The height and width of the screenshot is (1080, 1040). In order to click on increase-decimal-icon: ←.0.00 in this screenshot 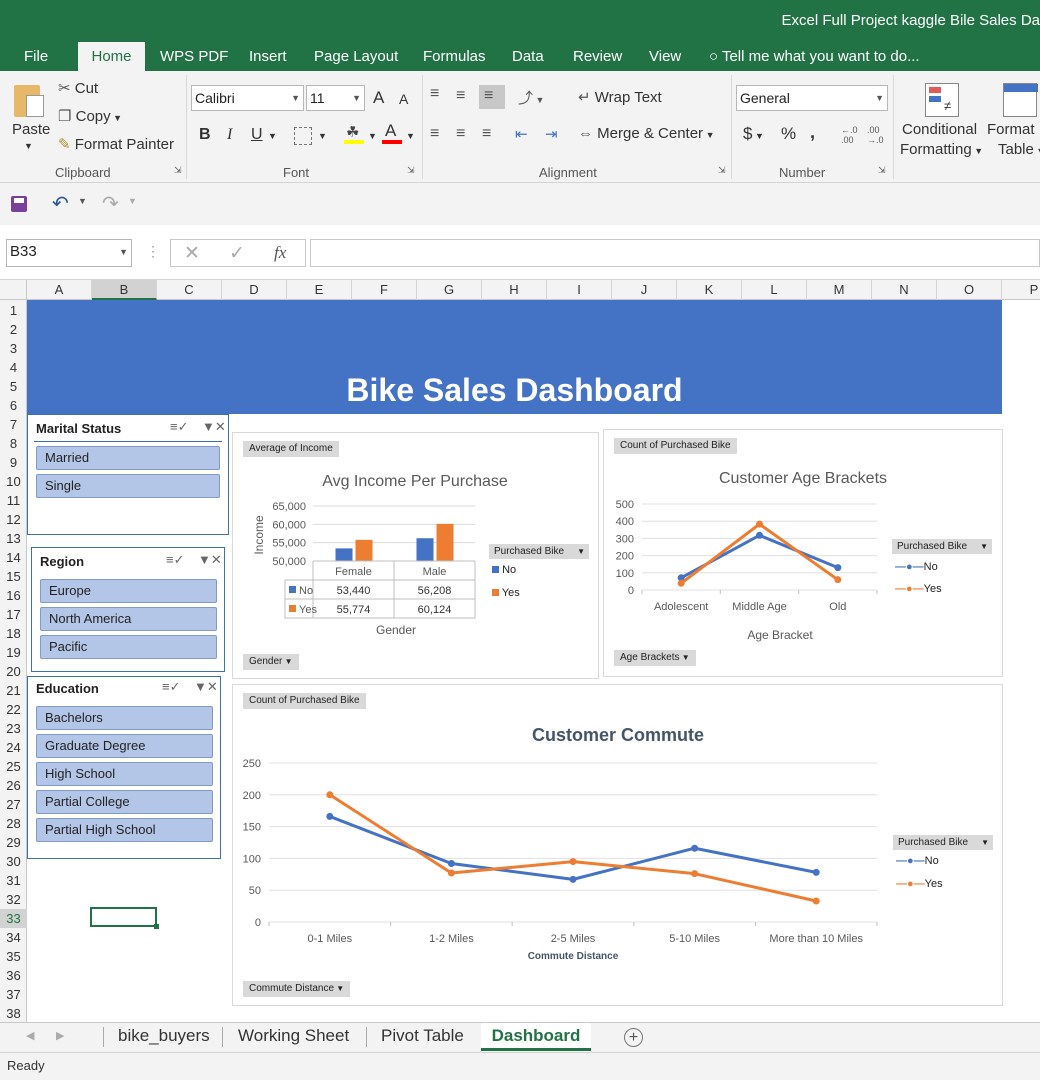, I will do `click(849, 135)`.